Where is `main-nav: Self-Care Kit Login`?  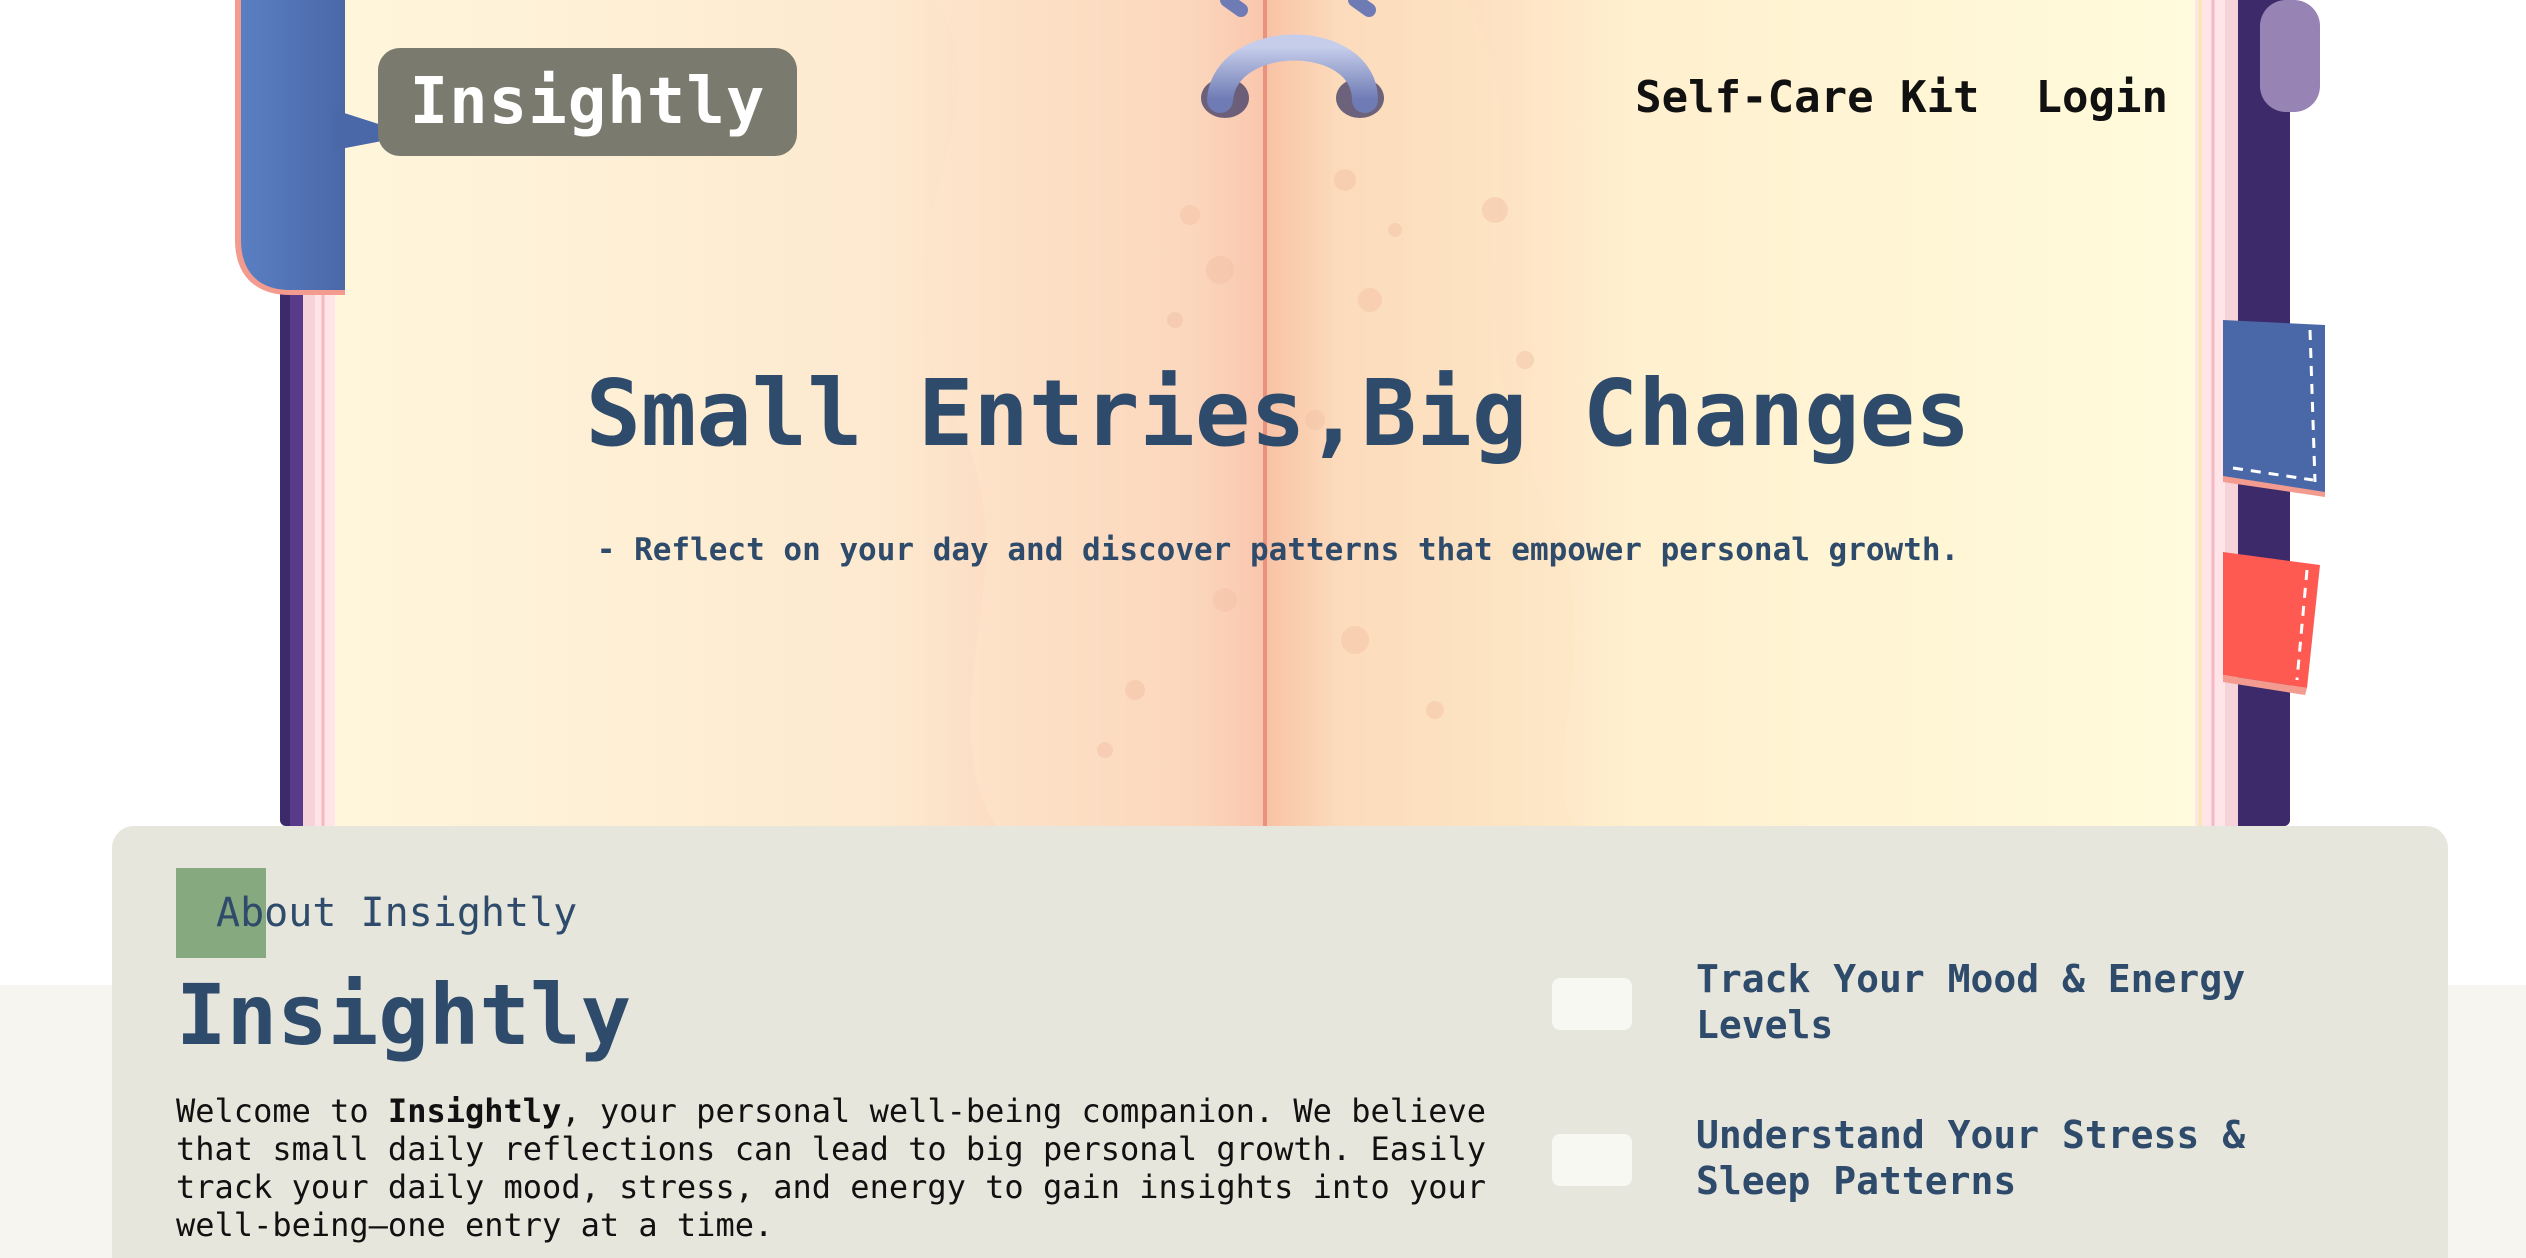 main-nav: Self-Care Kit Login is located at coordinates (1901, 97).